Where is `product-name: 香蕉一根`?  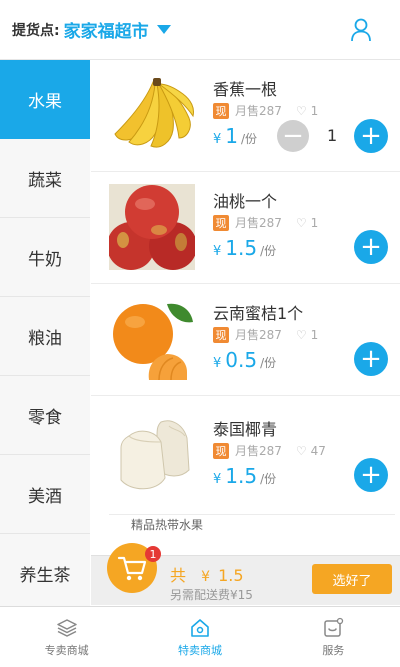 product-name: 香蕉一根 is located at coordinates (245, 89).